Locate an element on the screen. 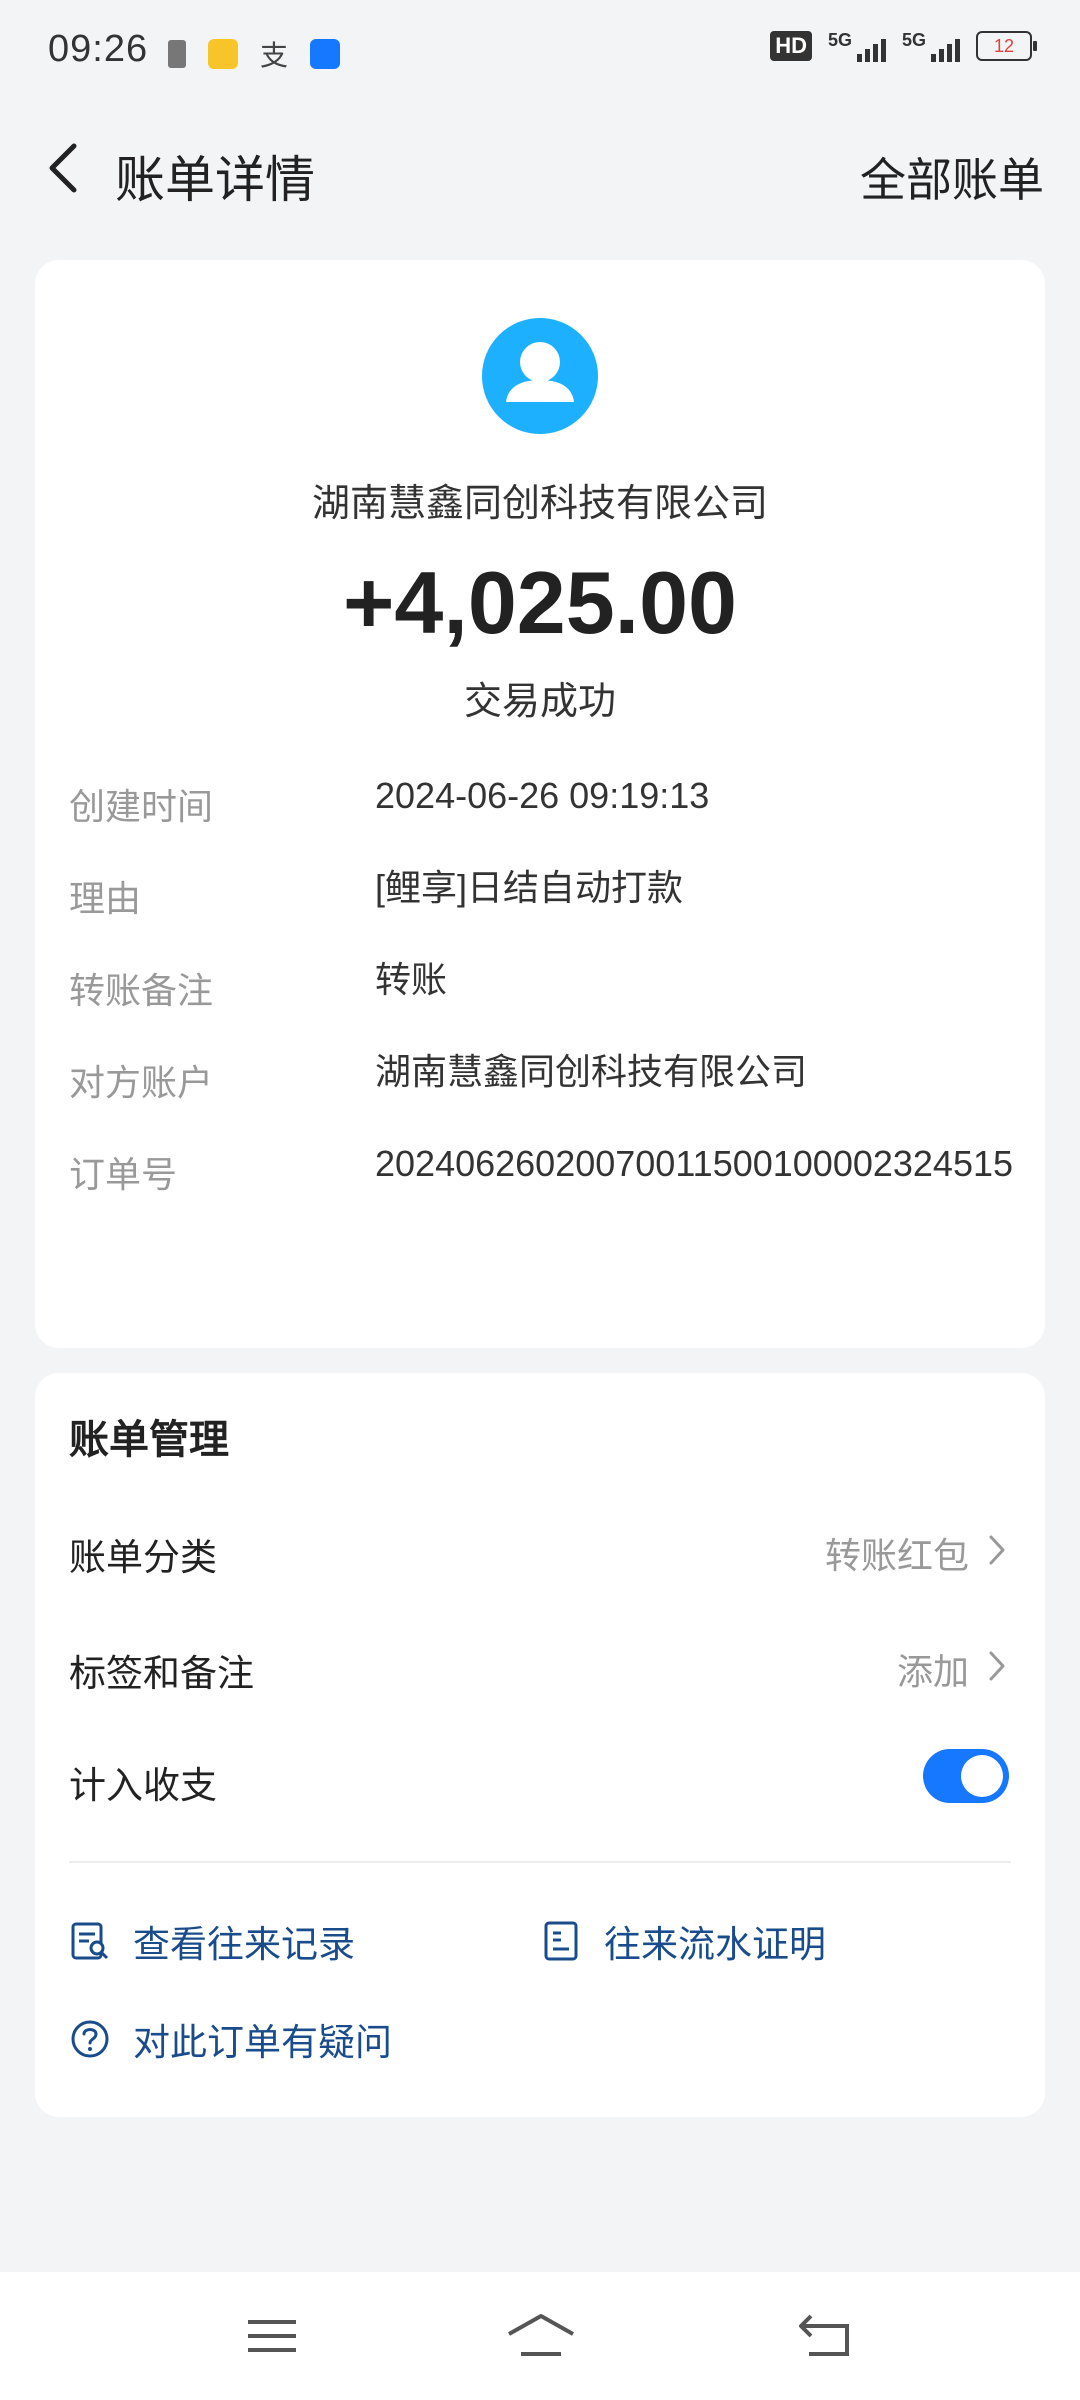  system-nav-bar is located at coordinates (540, 2336).